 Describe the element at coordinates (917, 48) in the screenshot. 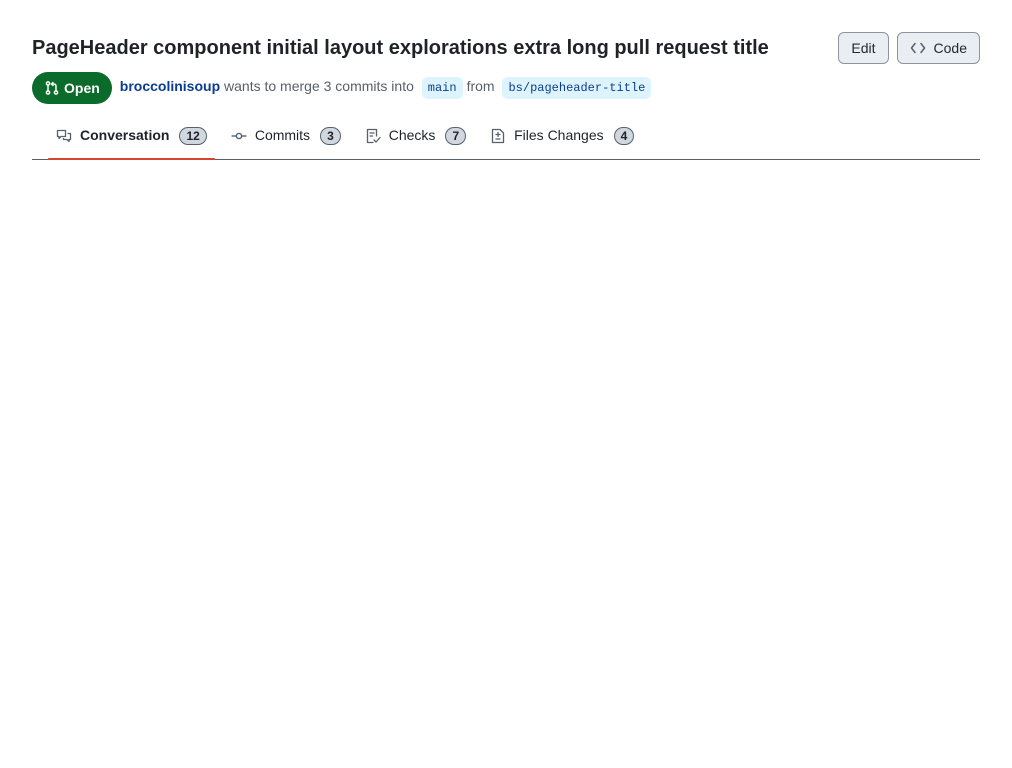

I see `code-icon` at that location.